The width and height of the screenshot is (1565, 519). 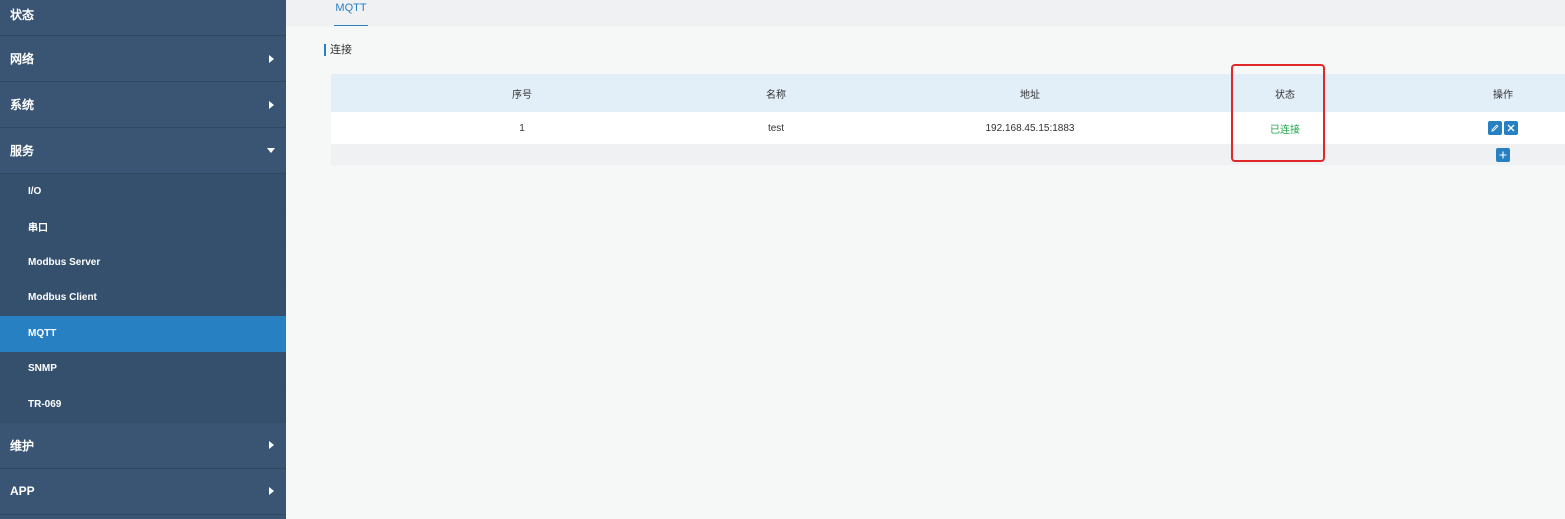 What do you see at coordinates (1457, 128) in the screenshot?
I see `cell-actions` at bounding box center [1457, 128].